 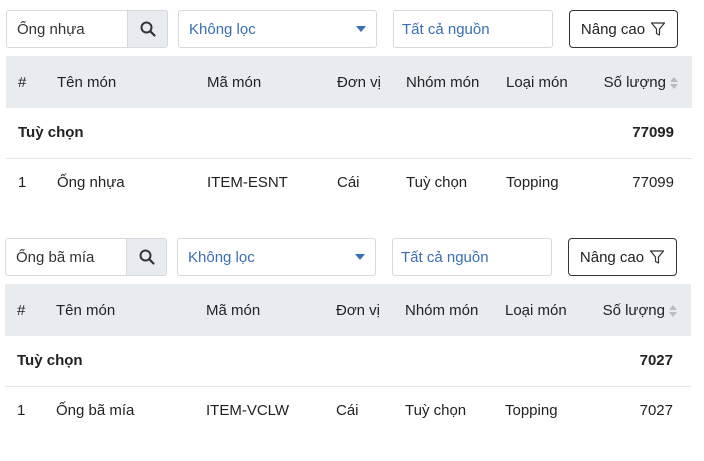 I want to click on group-total: 7027, so click(x=656, y=361).